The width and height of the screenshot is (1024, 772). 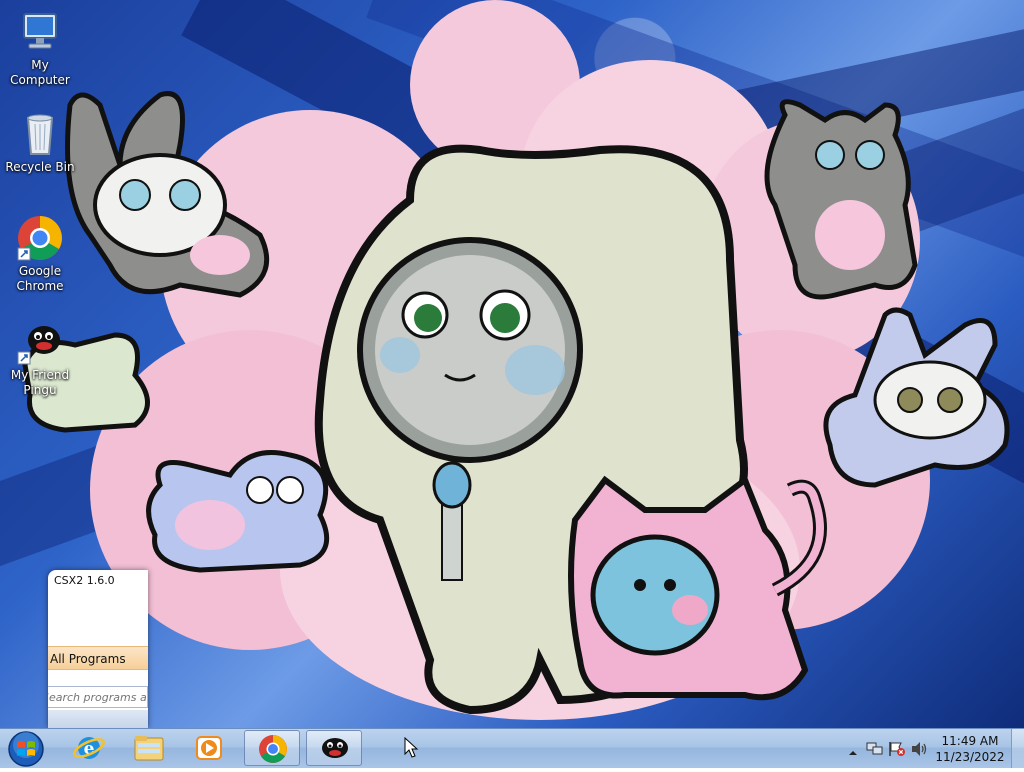 What do you see at coordinates (238, 511) in the screenshot?
I see `blue-bear-character-illustration` at bounding box center [238, 511].